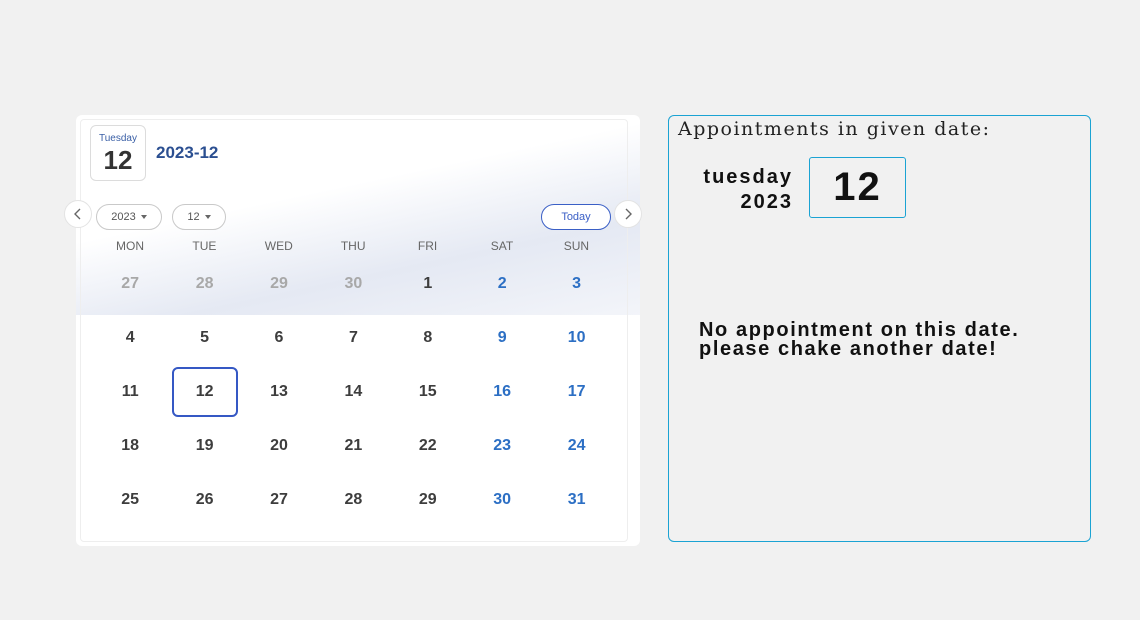 Image resolution: width=1140 pixels, height=620 pixels. What do you see at coordinates (205, 446) in the screenshot?
I see `day-cell: 19` at bounding box center [205, 446].